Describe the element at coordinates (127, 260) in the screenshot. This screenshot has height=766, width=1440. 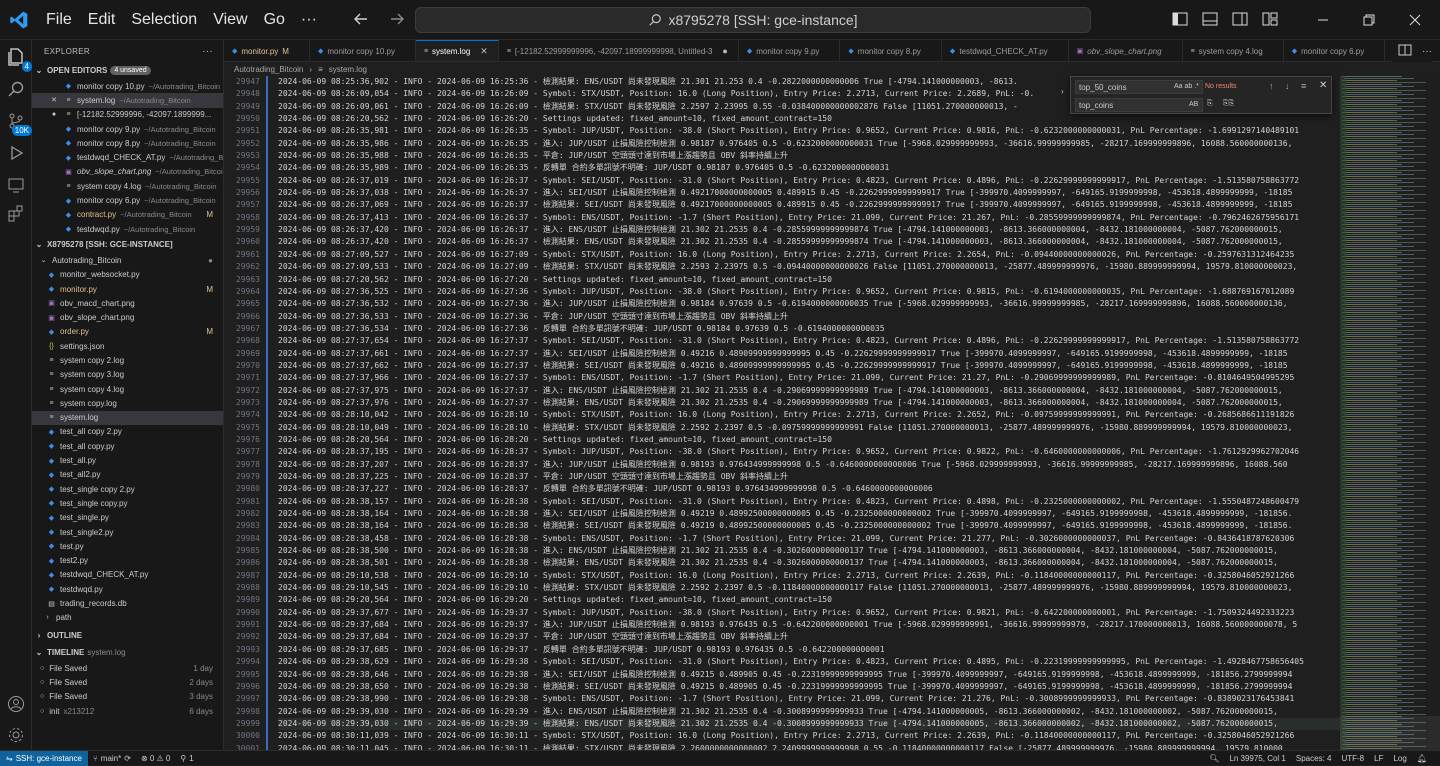
I see `folder-autotrading: ⌄ Autotrading_Bitcoin ●` at that location.